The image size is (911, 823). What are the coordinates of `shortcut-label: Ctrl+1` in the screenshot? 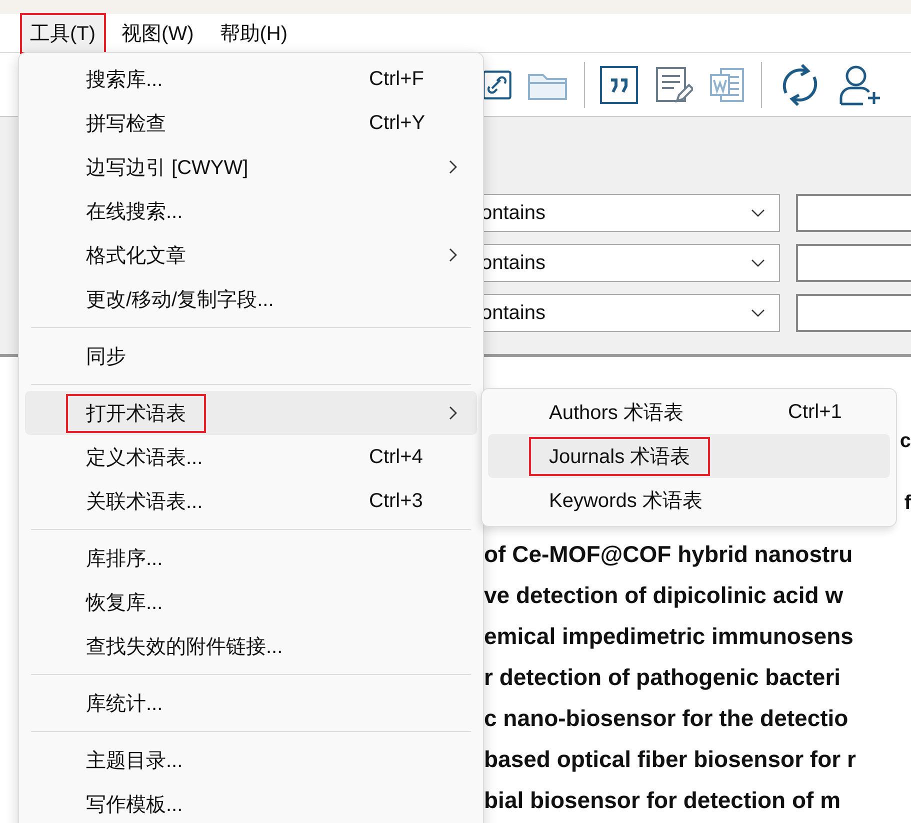 It's located at (815, 412).